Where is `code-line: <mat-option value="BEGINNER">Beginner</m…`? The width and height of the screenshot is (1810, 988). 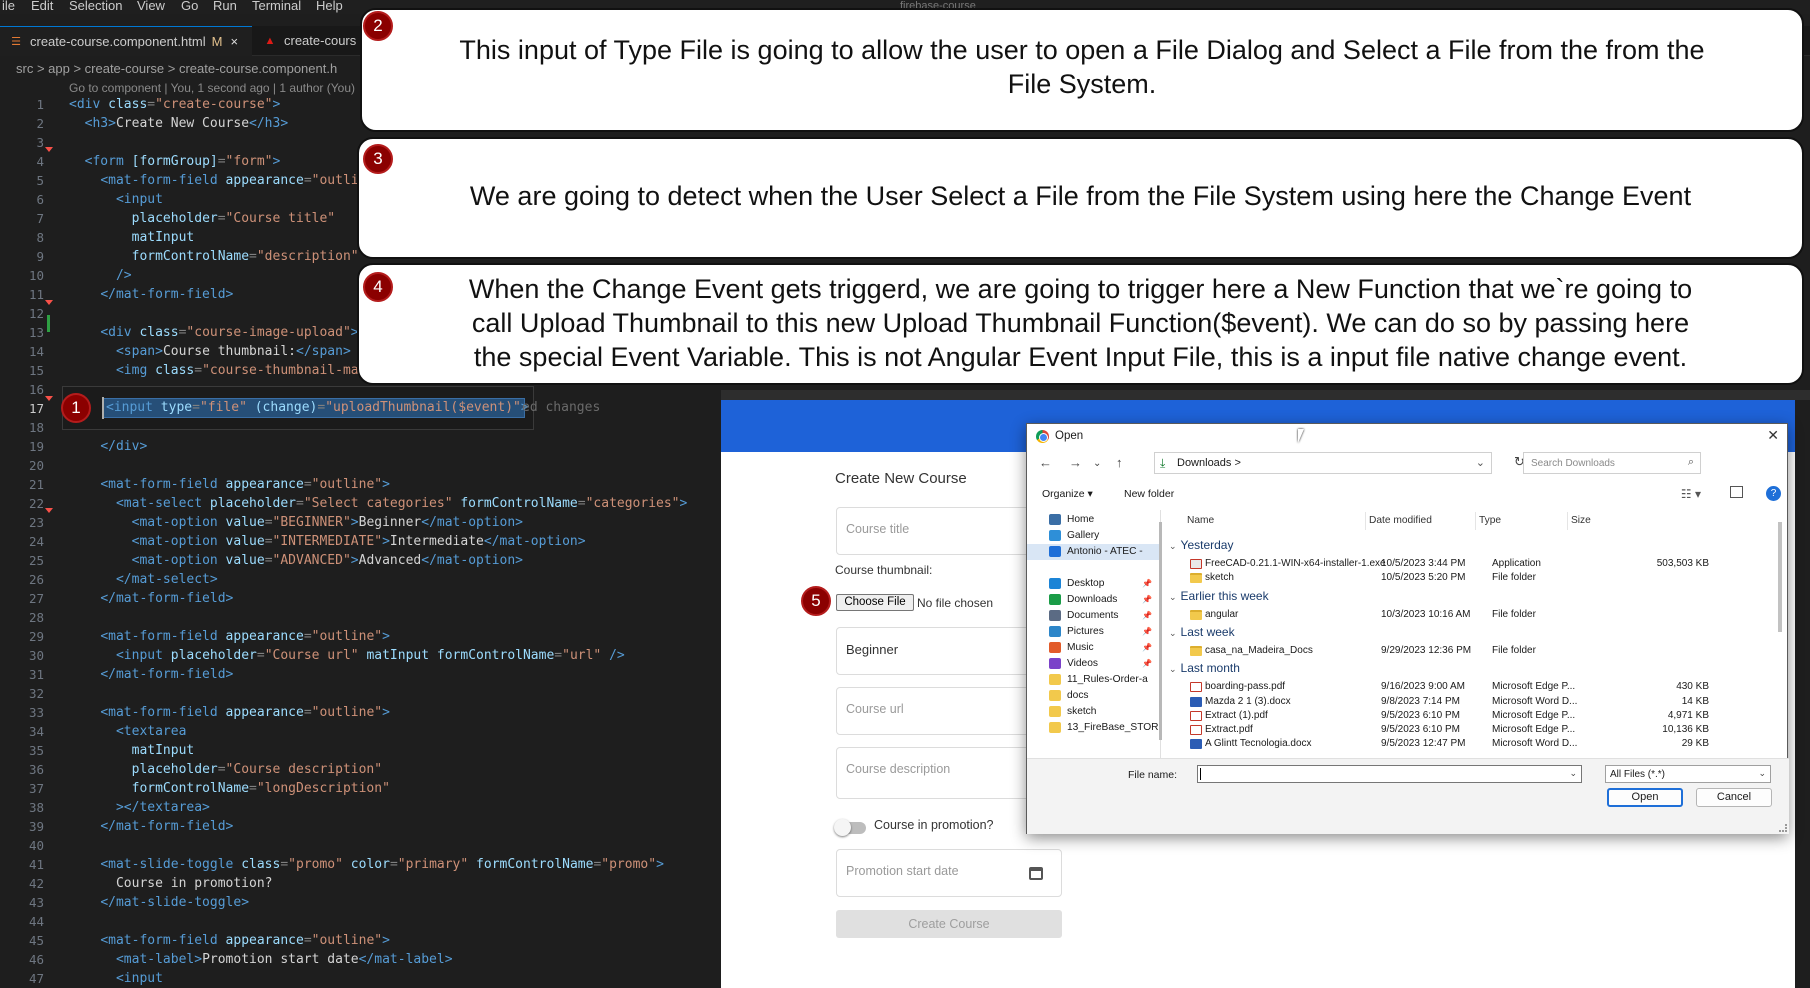 code-line: <mat-option value="BEGINNER">Beginner</m… is located at coordinates (296, 522).